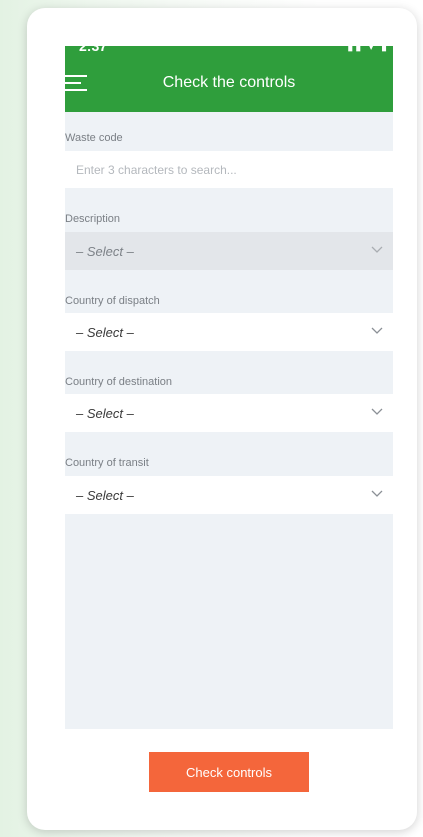  I want to click on country-of-dispatch-label: Country of dispatch, so click(112, 301).